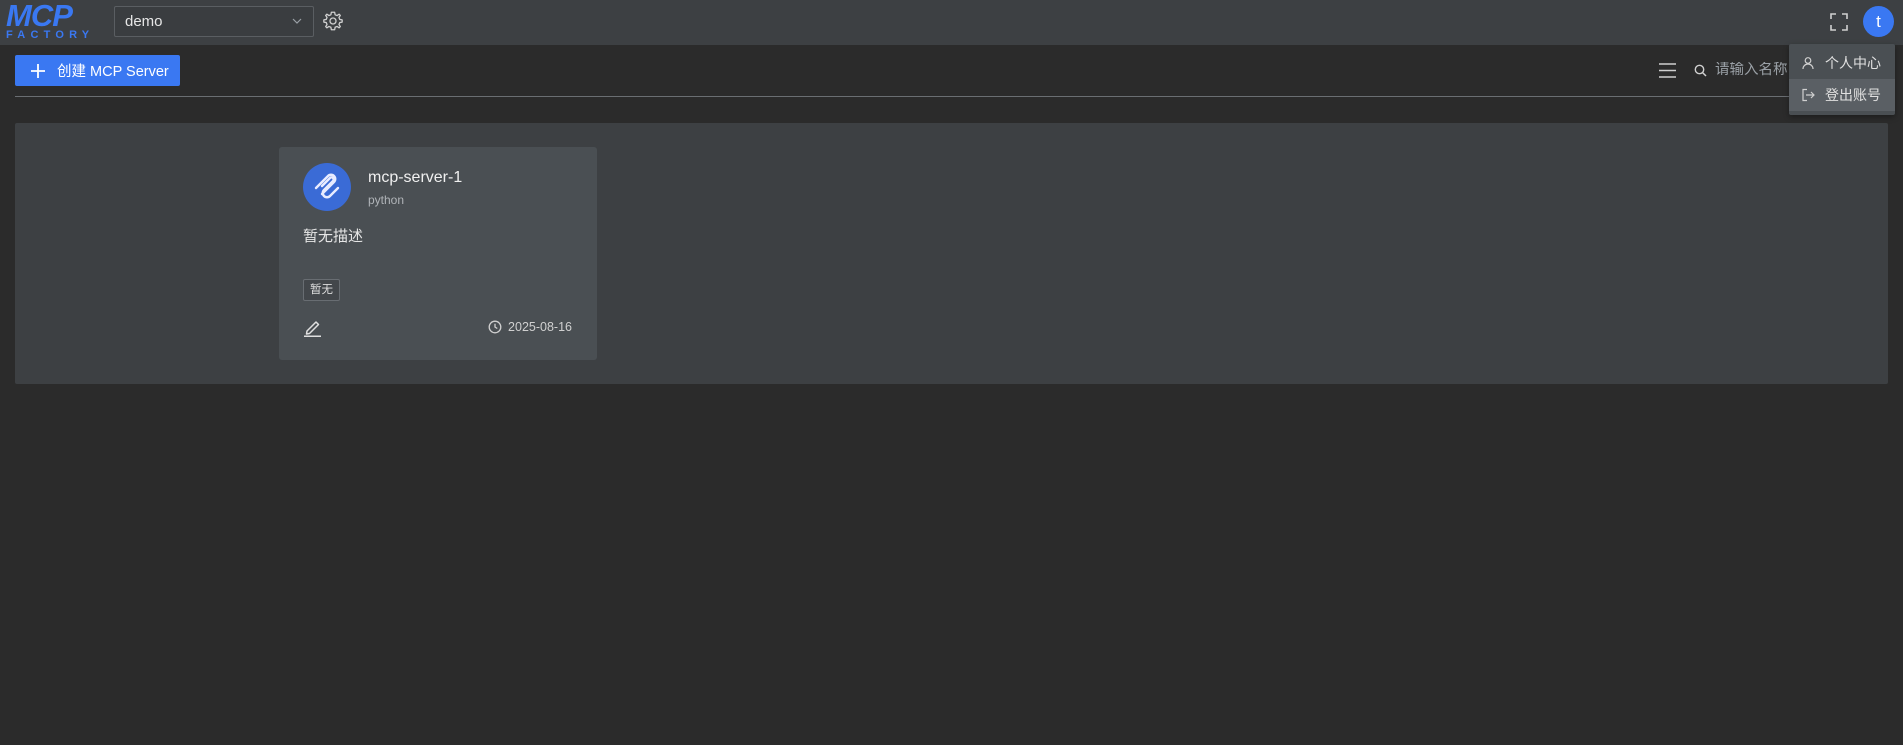  I want to click on user-menu-dropdown: 个人中心 登出账号, so click(1842, 79).